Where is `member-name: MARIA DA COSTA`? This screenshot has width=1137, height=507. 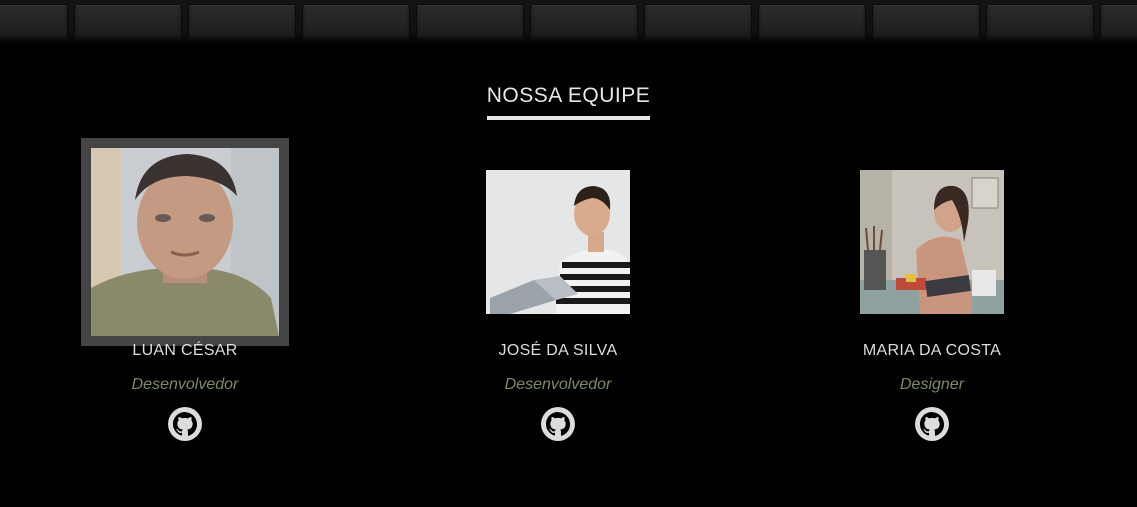
member-name: MARIA DA COSTA is located at coordinates (932, 350).